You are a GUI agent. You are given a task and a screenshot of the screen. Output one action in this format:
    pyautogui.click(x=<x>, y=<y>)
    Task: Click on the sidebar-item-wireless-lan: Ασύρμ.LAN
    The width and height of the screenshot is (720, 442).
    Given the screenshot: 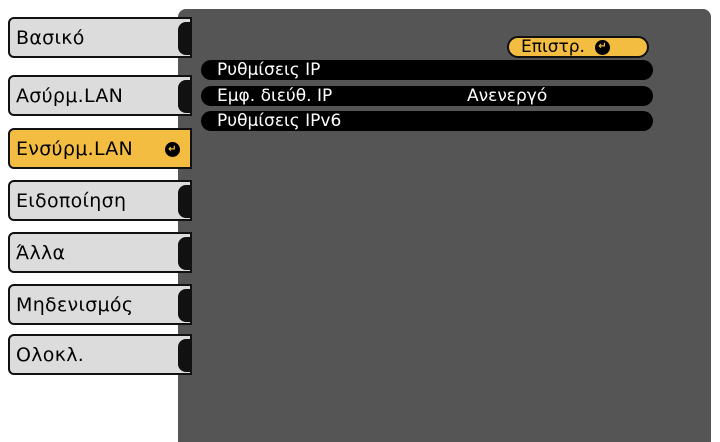 What is the action you would take?
    pyautogui.click(x=100, y=95)
    